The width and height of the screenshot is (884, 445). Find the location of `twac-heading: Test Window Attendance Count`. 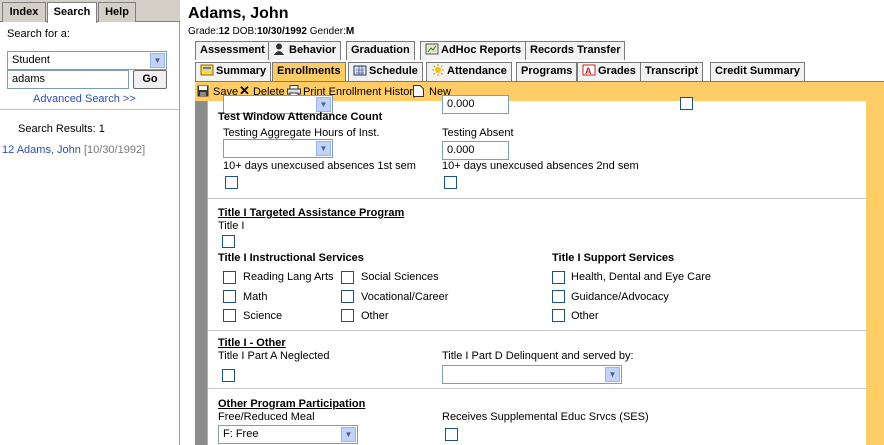

twac-heading: Test Window Attendance Count is located at coordinates (300, 117).